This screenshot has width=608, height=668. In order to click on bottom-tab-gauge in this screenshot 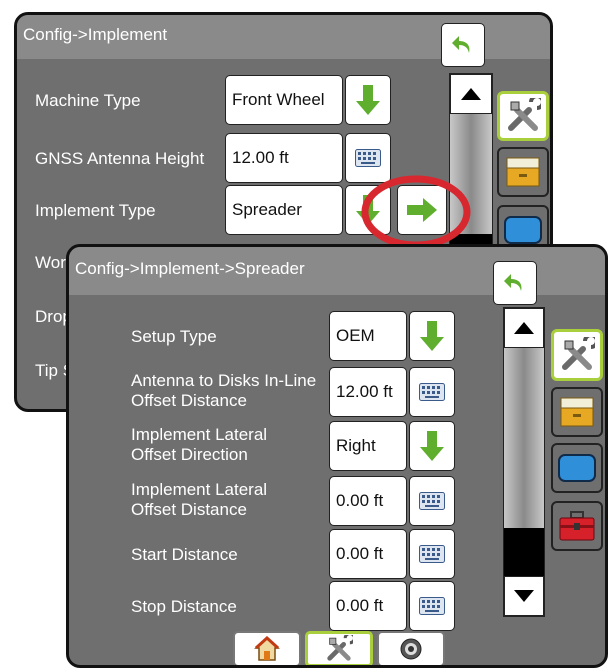, I will do `click(411, 648)`.